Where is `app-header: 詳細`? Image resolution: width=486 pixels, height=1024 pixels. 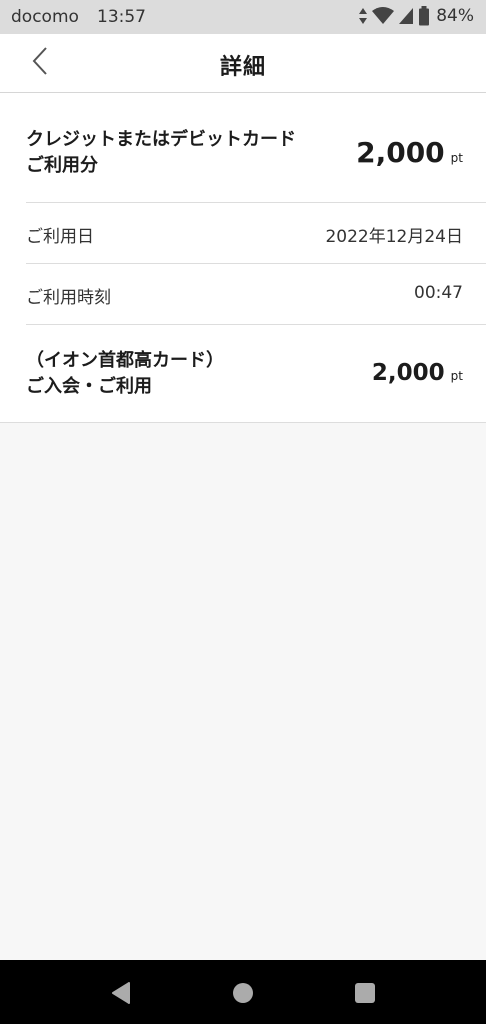 app-header: 詳細 is located at coordinates (243, 63).